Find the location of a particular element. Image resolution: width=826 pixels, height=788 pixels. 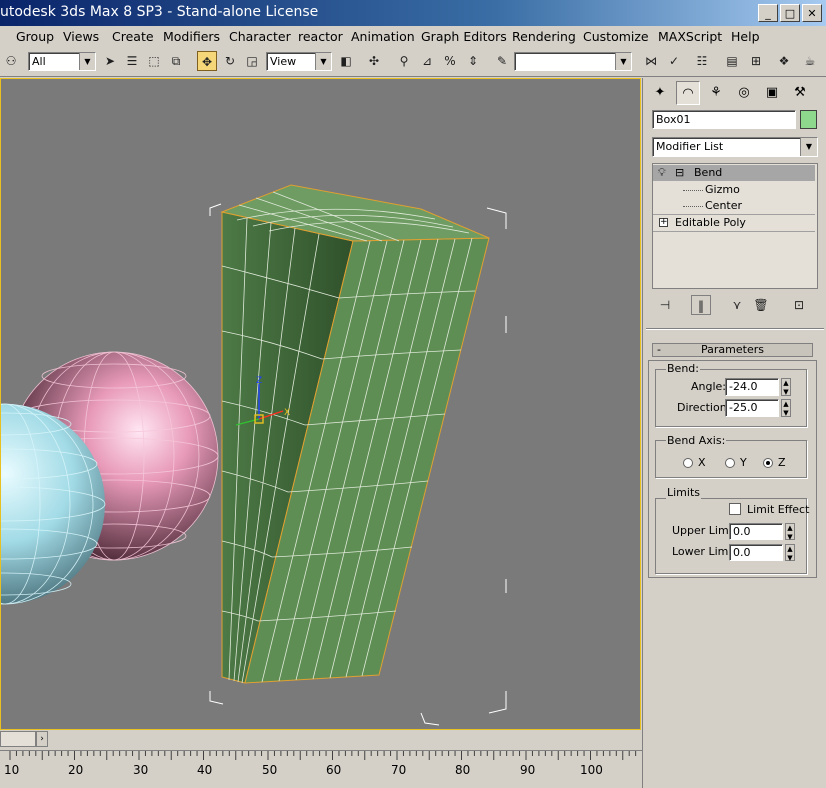

axis-y-label: Y is located at coordinates (743, 462).